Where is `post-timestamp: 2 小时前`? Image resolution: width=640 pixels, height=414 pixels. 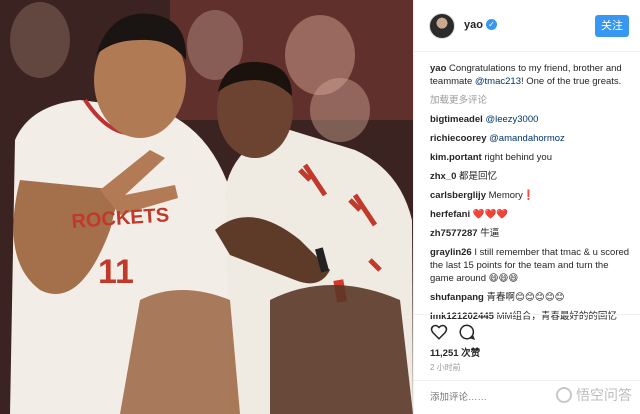 post-timestamp: 2 小时前 is located at coordinates (445, 367).